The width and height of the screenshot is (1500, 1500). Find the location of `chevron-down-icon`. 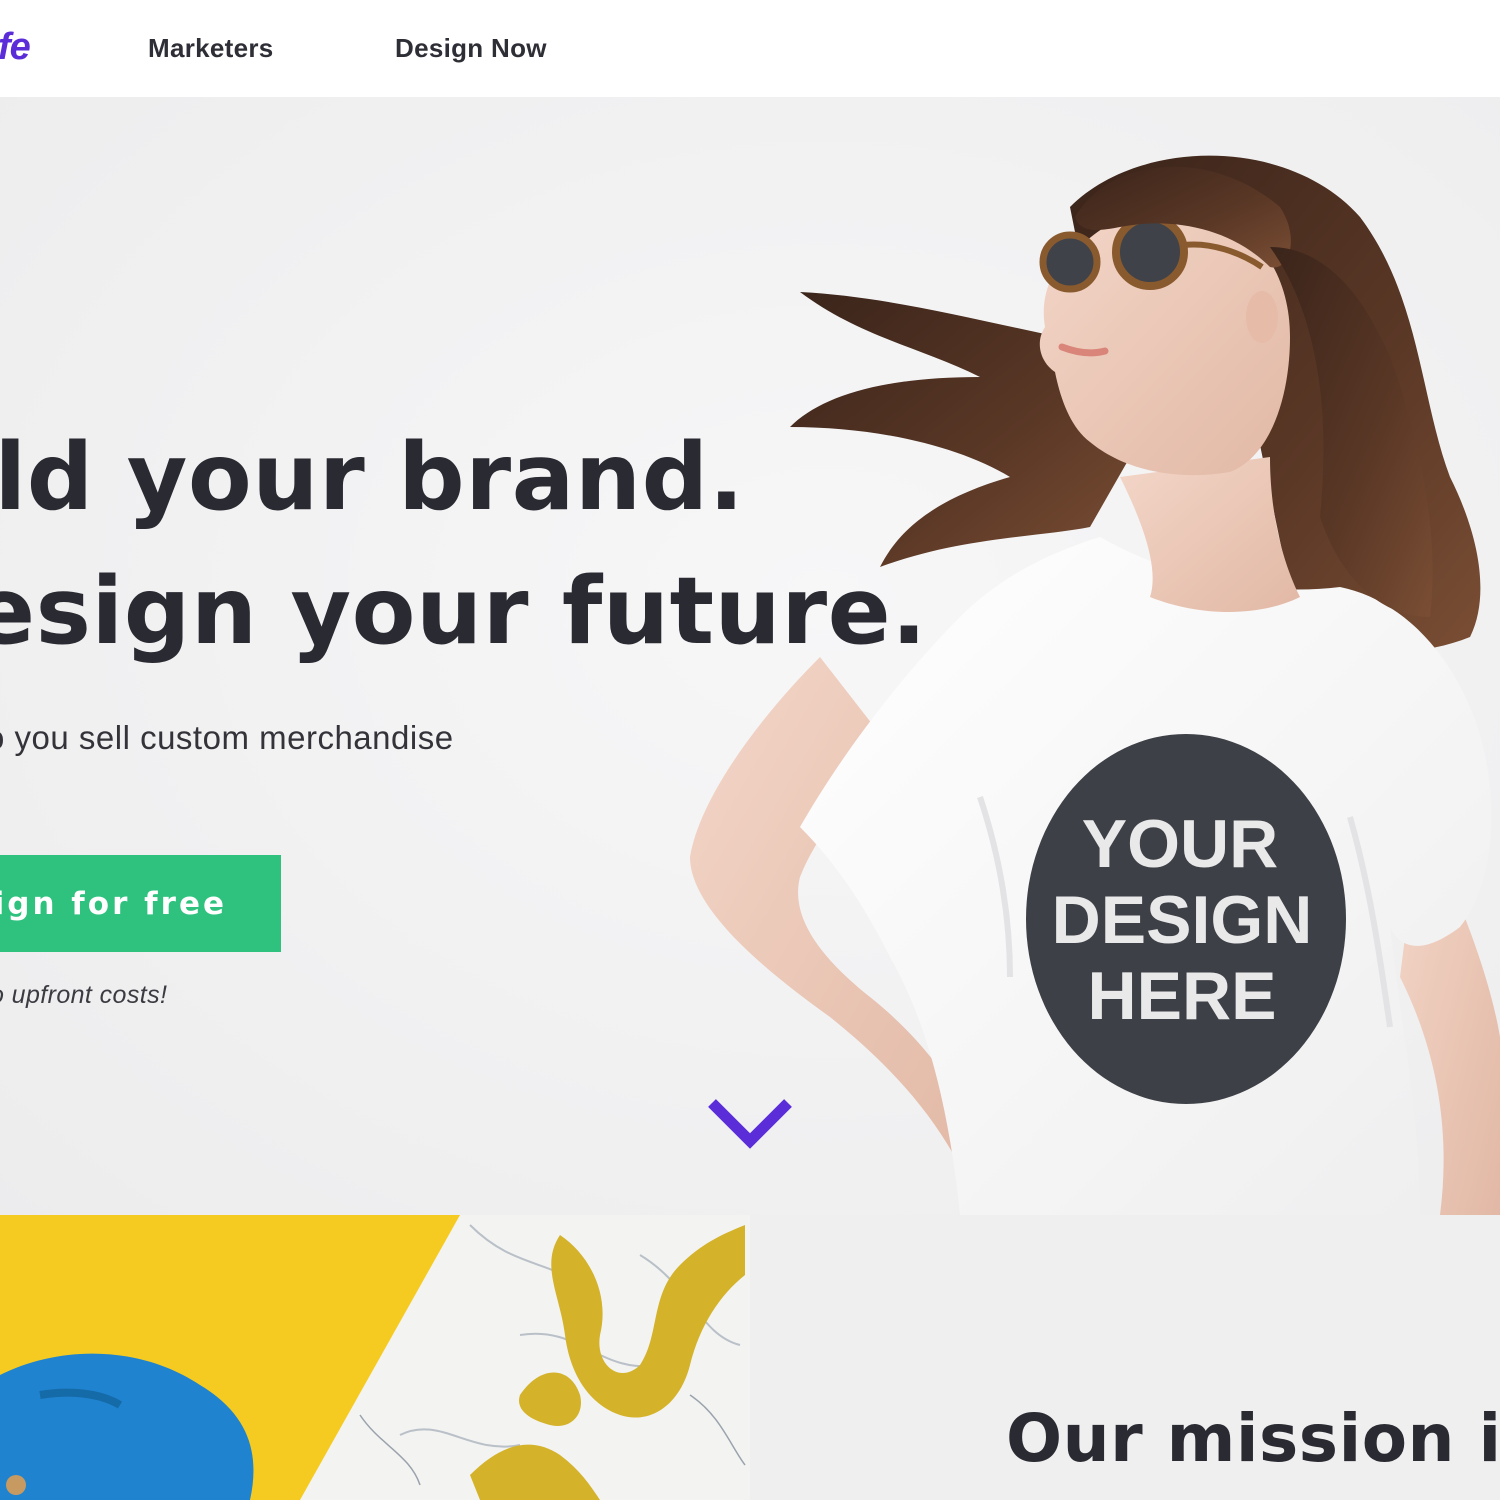

chevron-down-icon is located at coordinates (750, 1124).